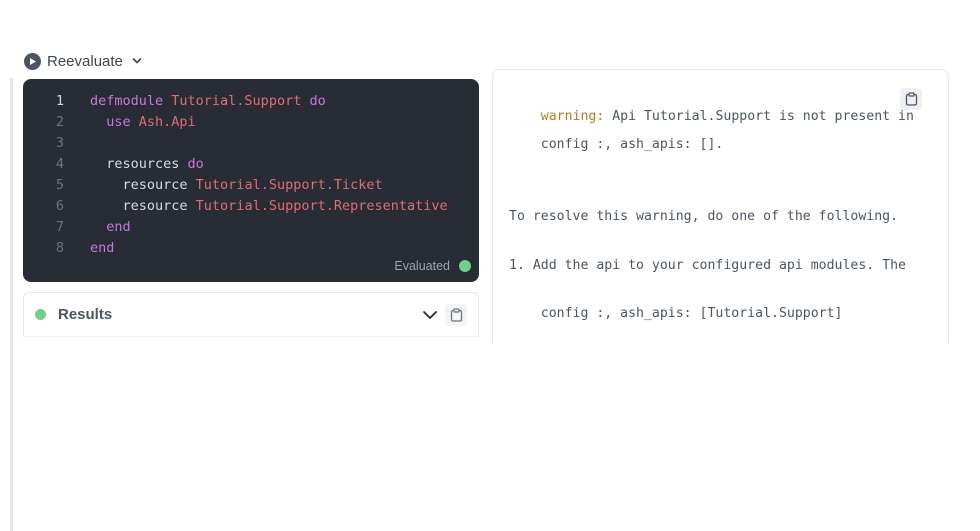 This screenshot has width=980, height=531. What do you see at coordinates (139, 164) in the screenshot?
I see `code-token: resources` at bounding box center [139, 164].